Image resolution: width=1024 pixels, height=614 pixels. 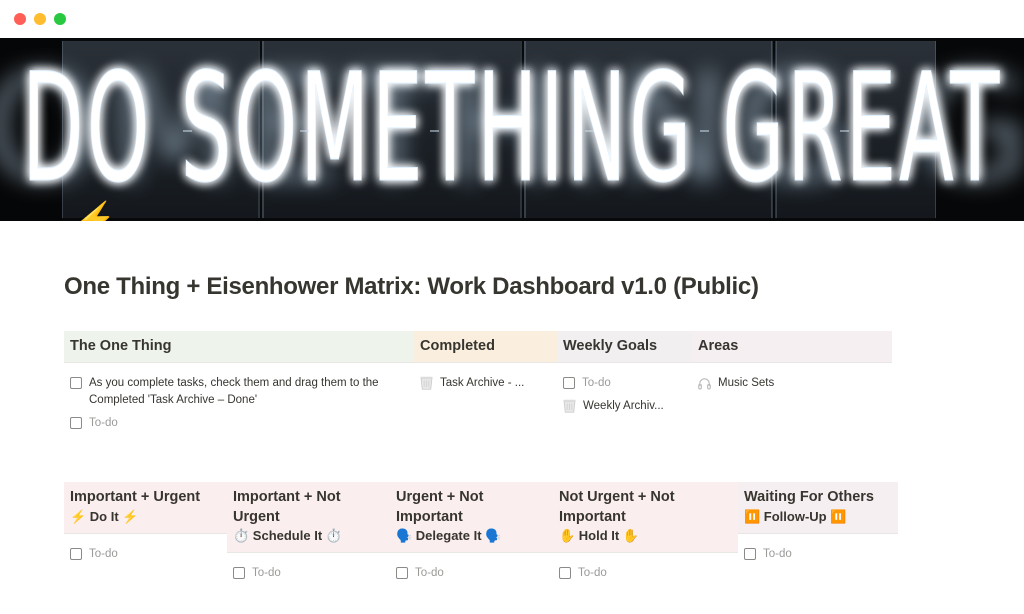 I want to click on column-title: Not Urgent + Not Important, so click(x=617, y=507).